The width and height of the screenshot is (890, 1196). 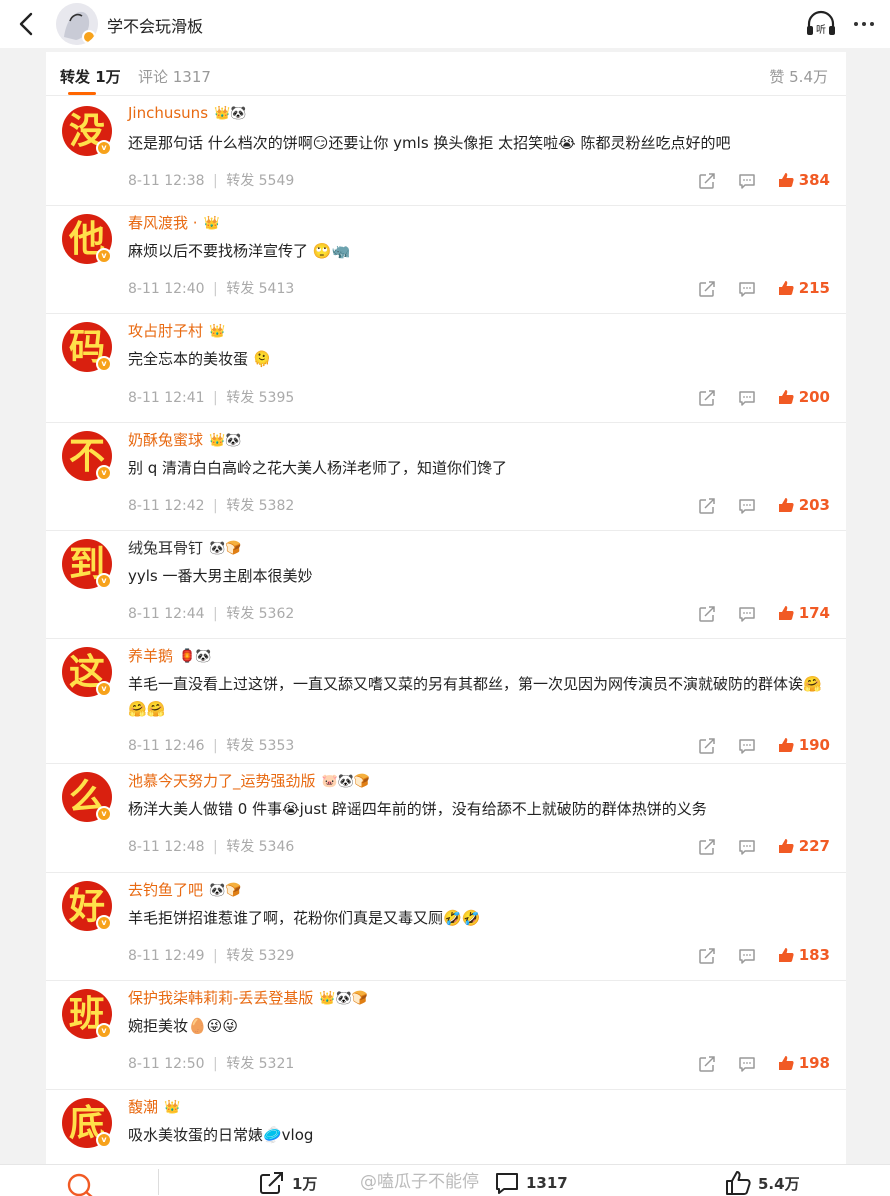 I want to click on like-button: 198, so click(x=803, y=1063).